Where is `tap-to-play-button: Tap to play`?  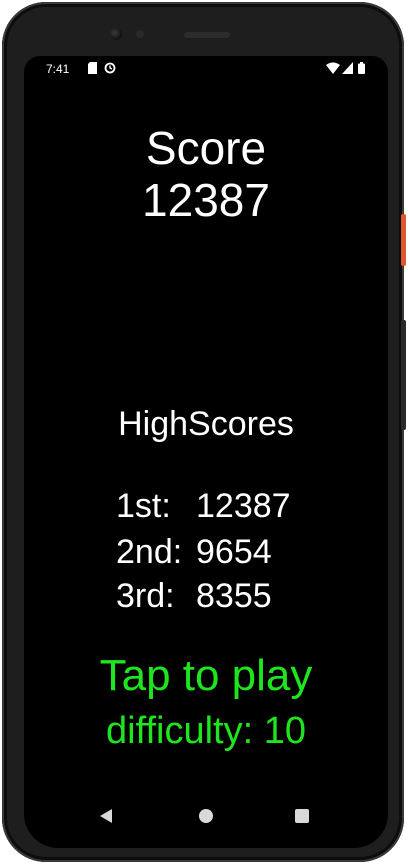 tap-to-play-button: Tap to play is located at coordinates (206, 676).